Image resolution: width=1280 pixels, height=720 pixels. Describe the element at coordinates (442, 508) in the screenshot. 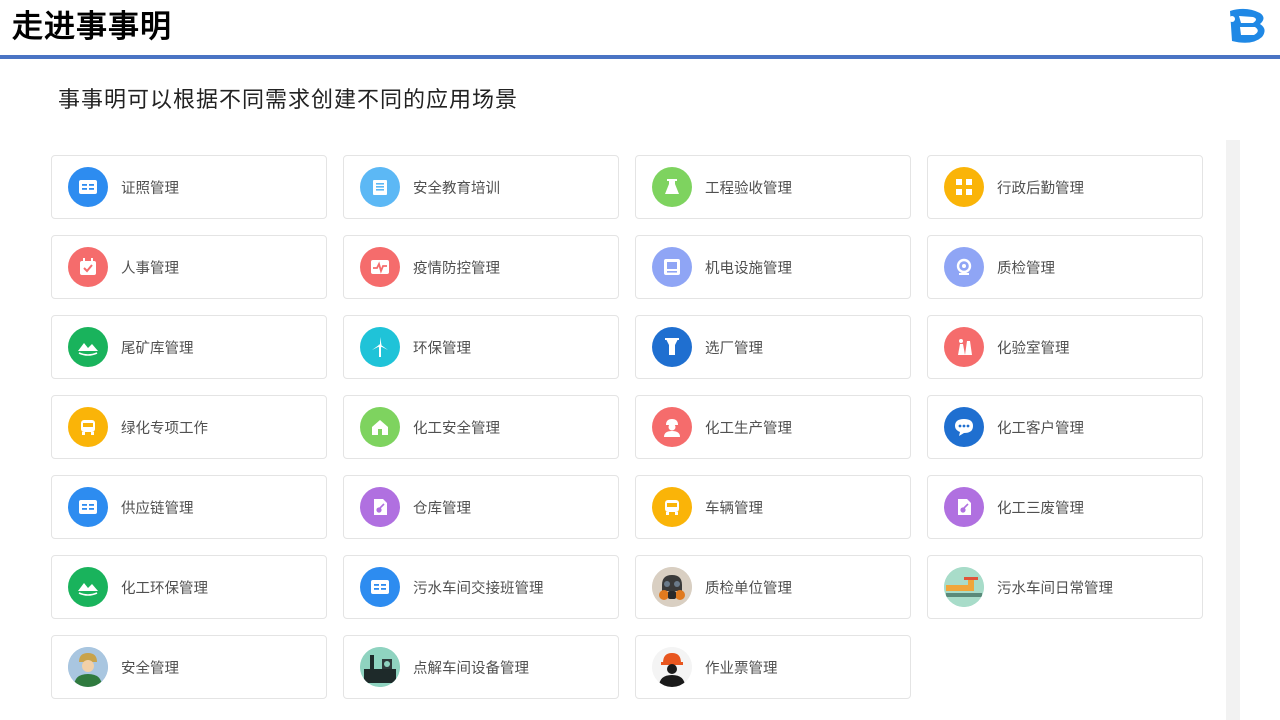

I see `app-card-label: 仓库管理` at that location.